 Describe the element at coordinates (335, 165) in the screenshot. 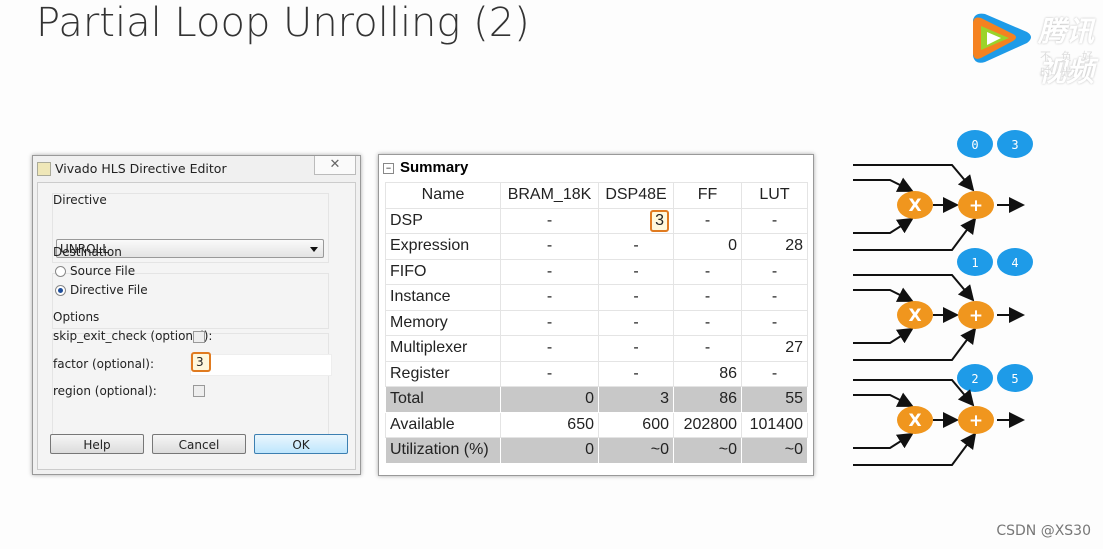

I see `close-button: ✕` at that location.